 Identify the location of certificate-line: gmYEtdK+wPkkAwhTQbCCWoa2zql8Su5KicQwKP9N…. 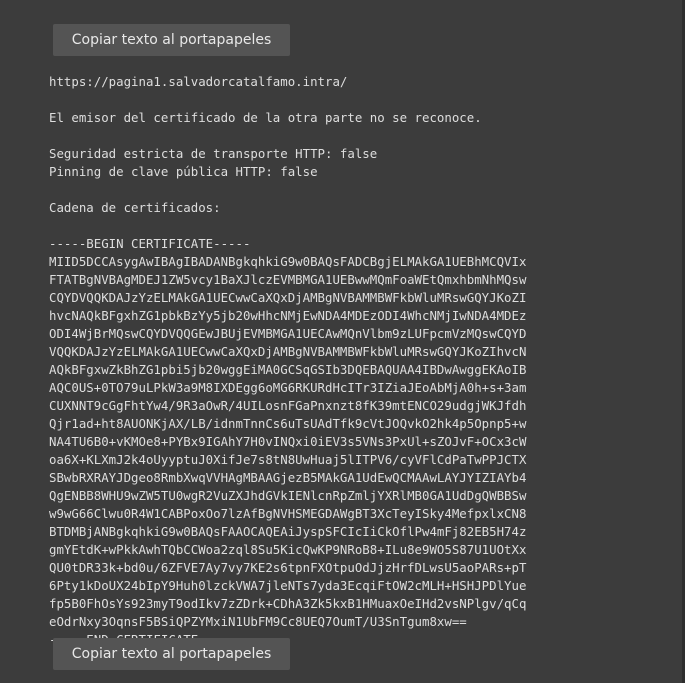
(288, 549).